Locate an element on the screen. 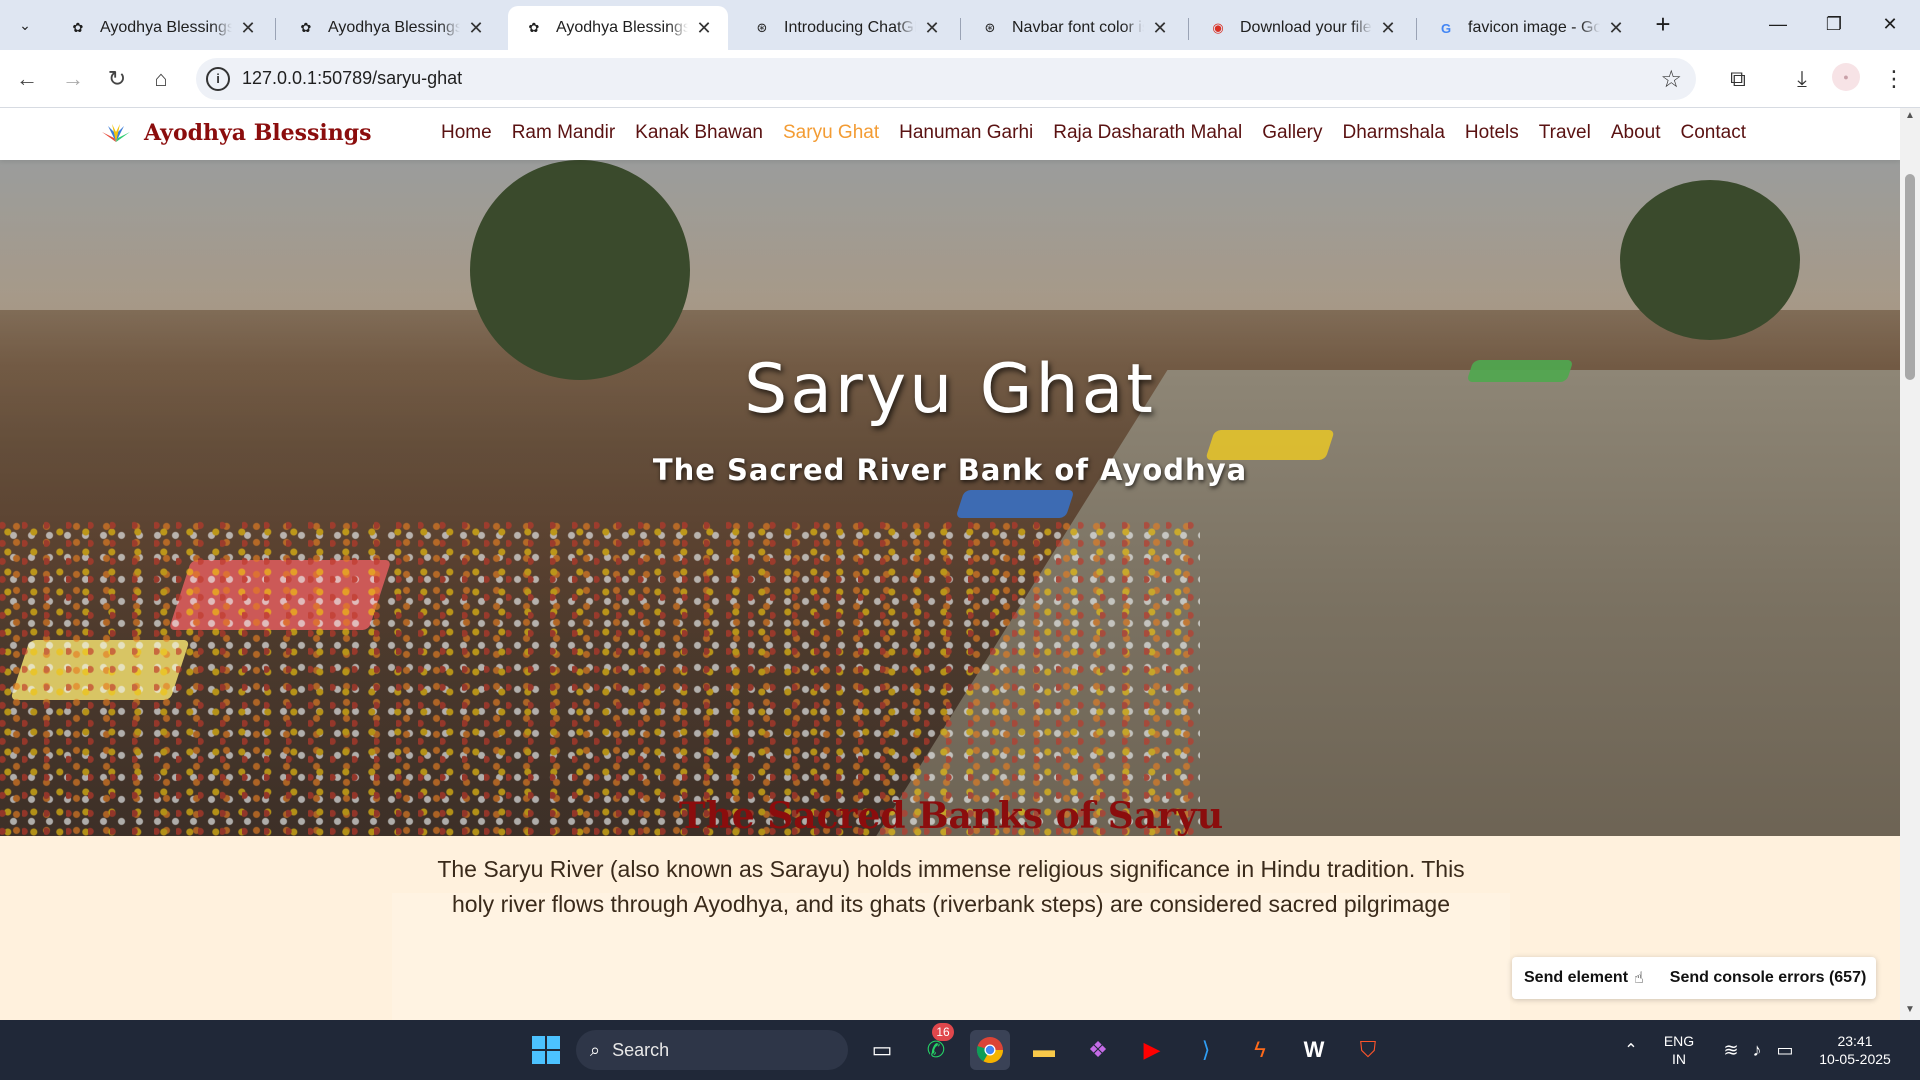  lang-code: ENG is located at coordinates (1679, 1041).